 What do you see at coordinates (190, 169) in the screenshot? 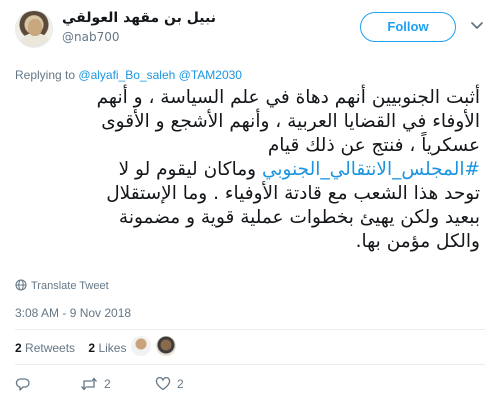
I see `tweet-line-rest: وماكان ليقوم لو لا` at bounding box center [190, 169].